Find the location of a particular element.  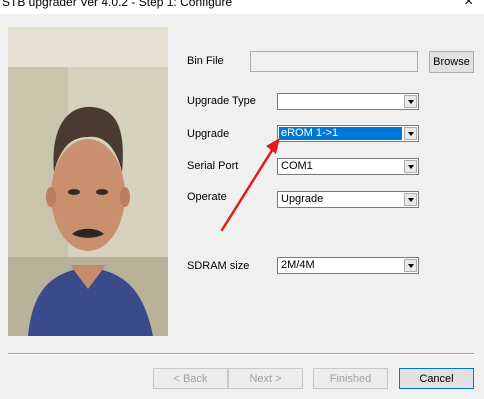

upgrade-type-label: Upgrade Type is located at coordinates (221, 101).